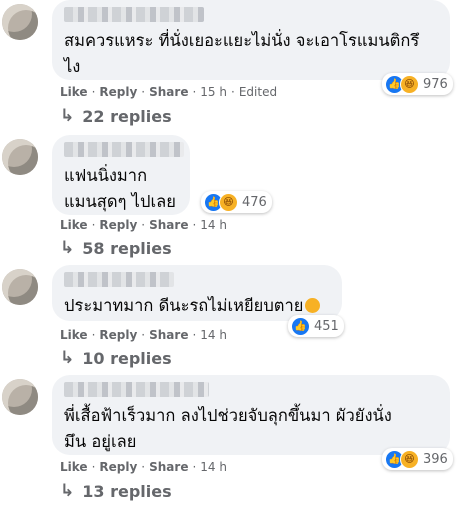 The height and width of the screenshot is (509, 460). I want to click on reaction-summary: 👍 😆 976, so click(417, 84).